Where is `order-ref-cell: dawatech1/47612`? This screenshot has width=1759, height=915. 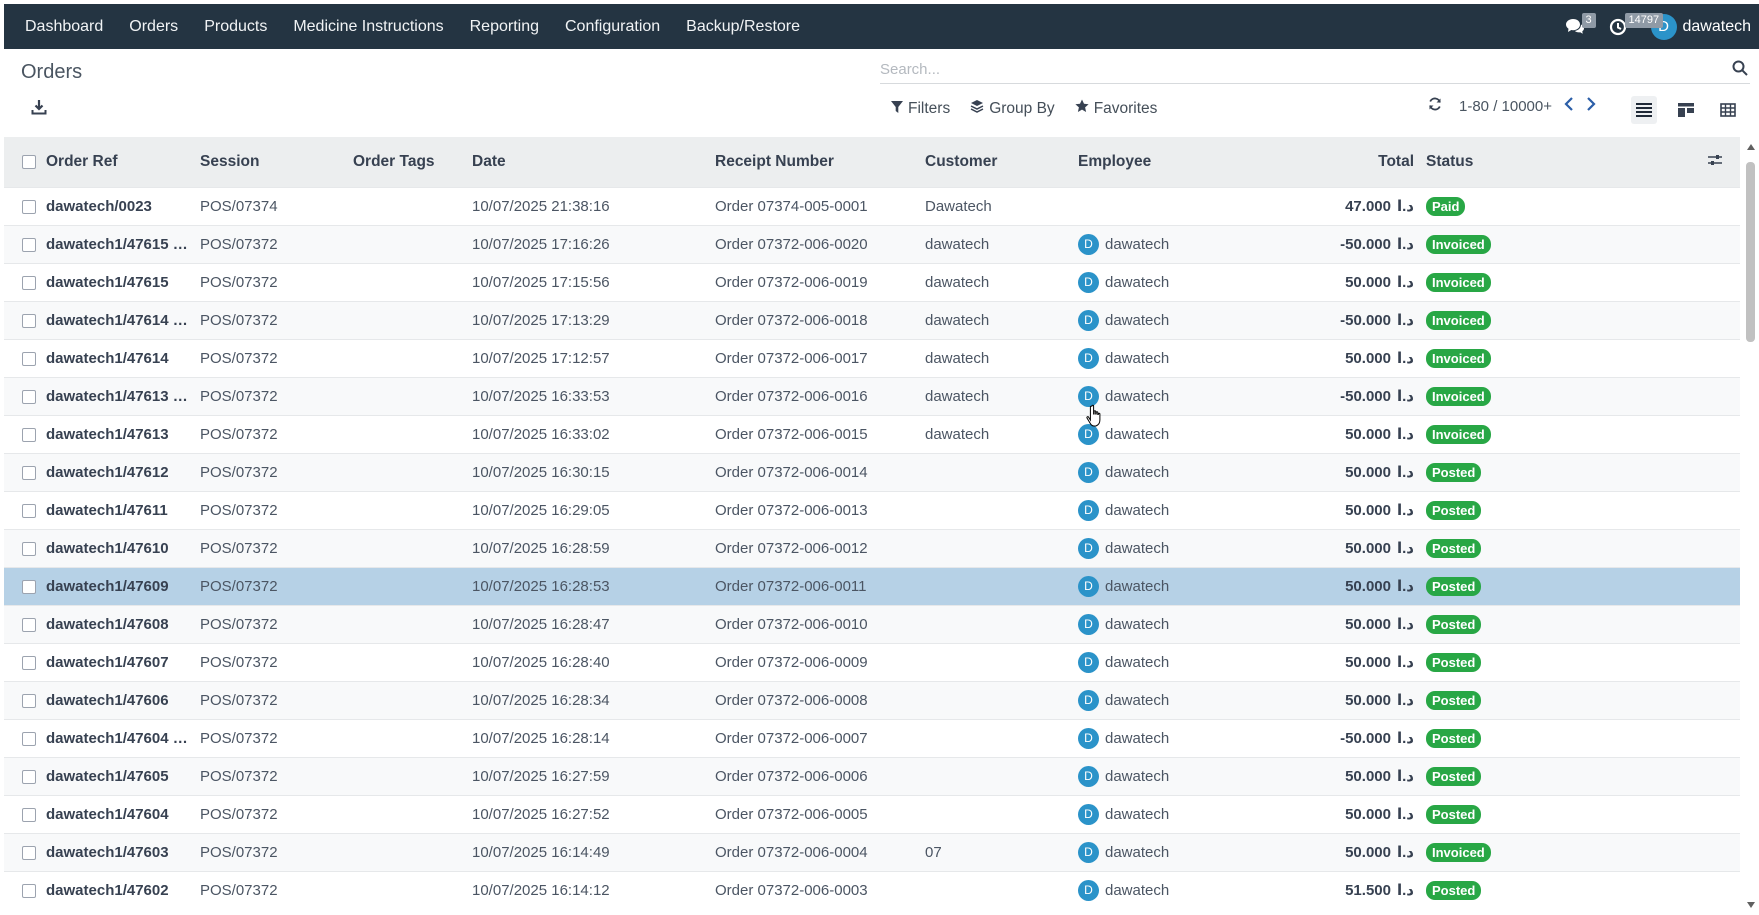
order-ref-cell: dawatech1/47612 is located at coordinates (119, 471).